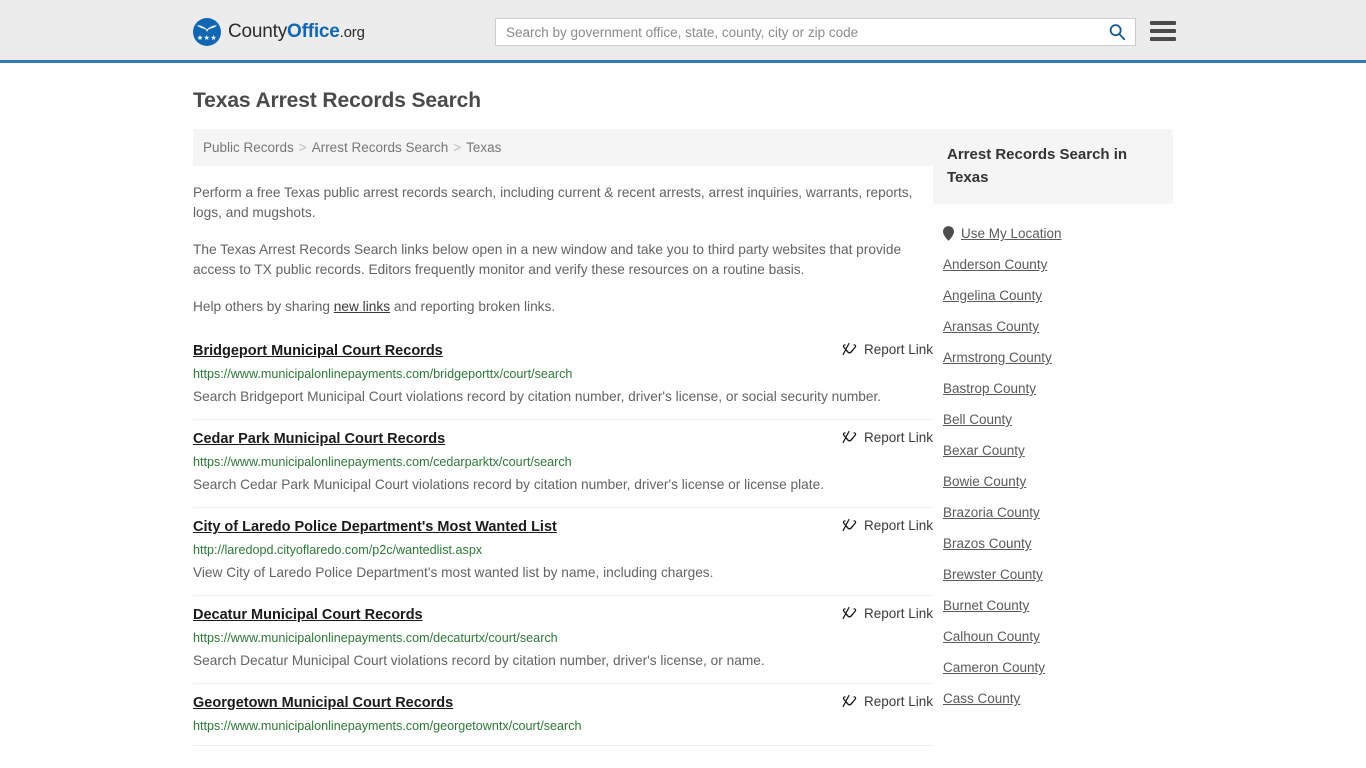 The height and width of the screenshot is (768, 1366). Describe the element at coordinates (1053, 388) in the screenshot. I see `sidebar-item-county: Bastrop County` at that location.